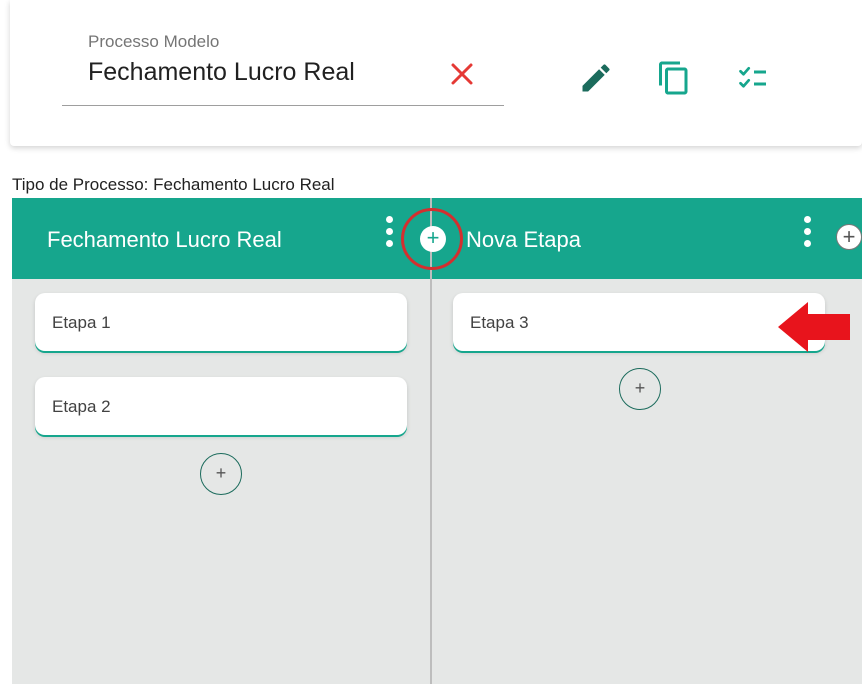  Describe the element at coordinates (462, 74) in the screenshot. I see `close-icon` at that location.